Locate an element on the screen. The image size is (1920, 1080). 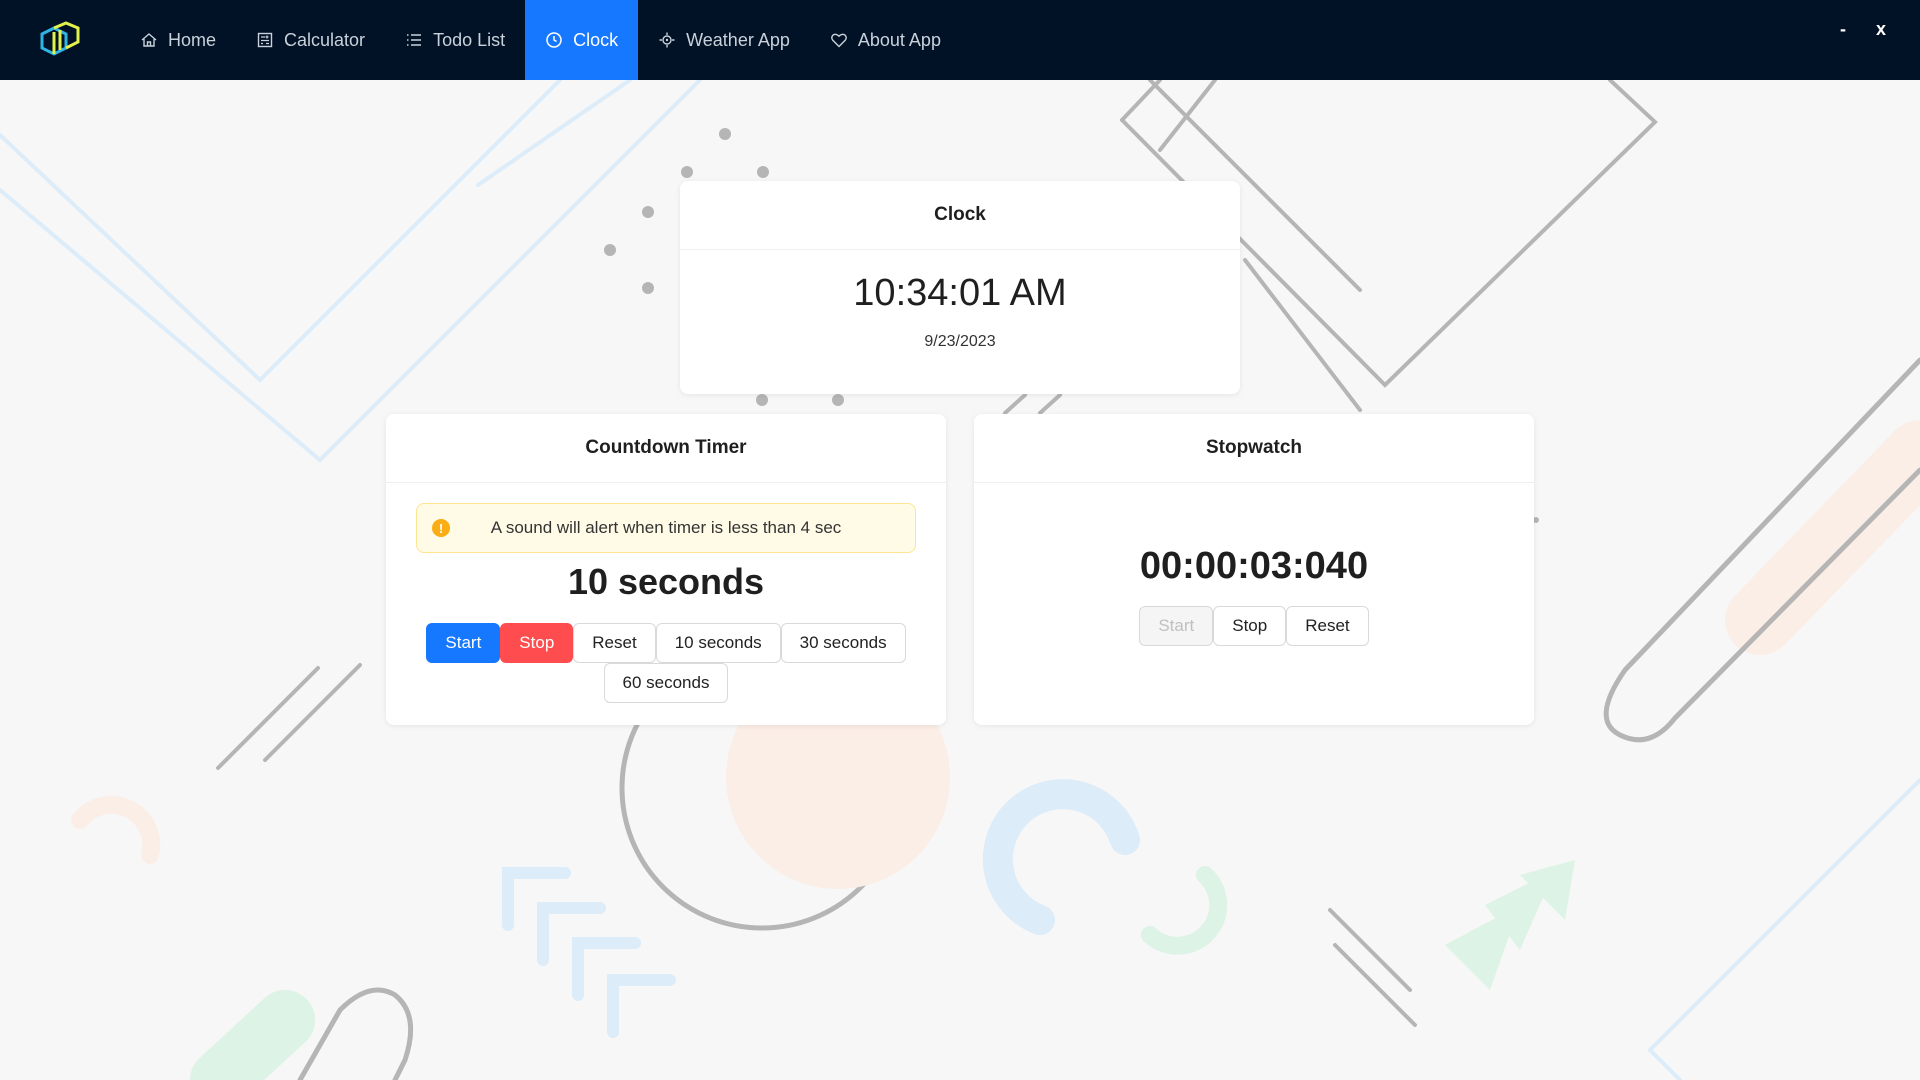
heart-icon is located at coordinates (838, 40).